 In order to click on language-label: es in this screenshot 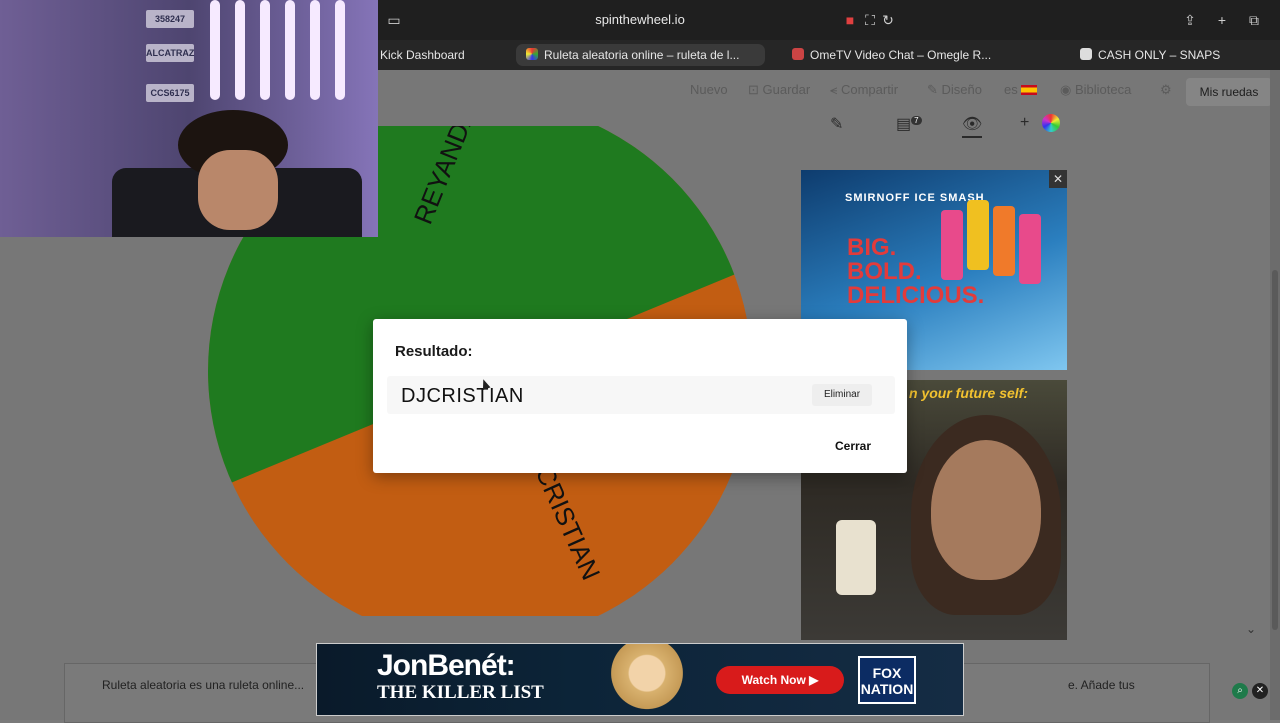, I will do `click(1011, 89)`.